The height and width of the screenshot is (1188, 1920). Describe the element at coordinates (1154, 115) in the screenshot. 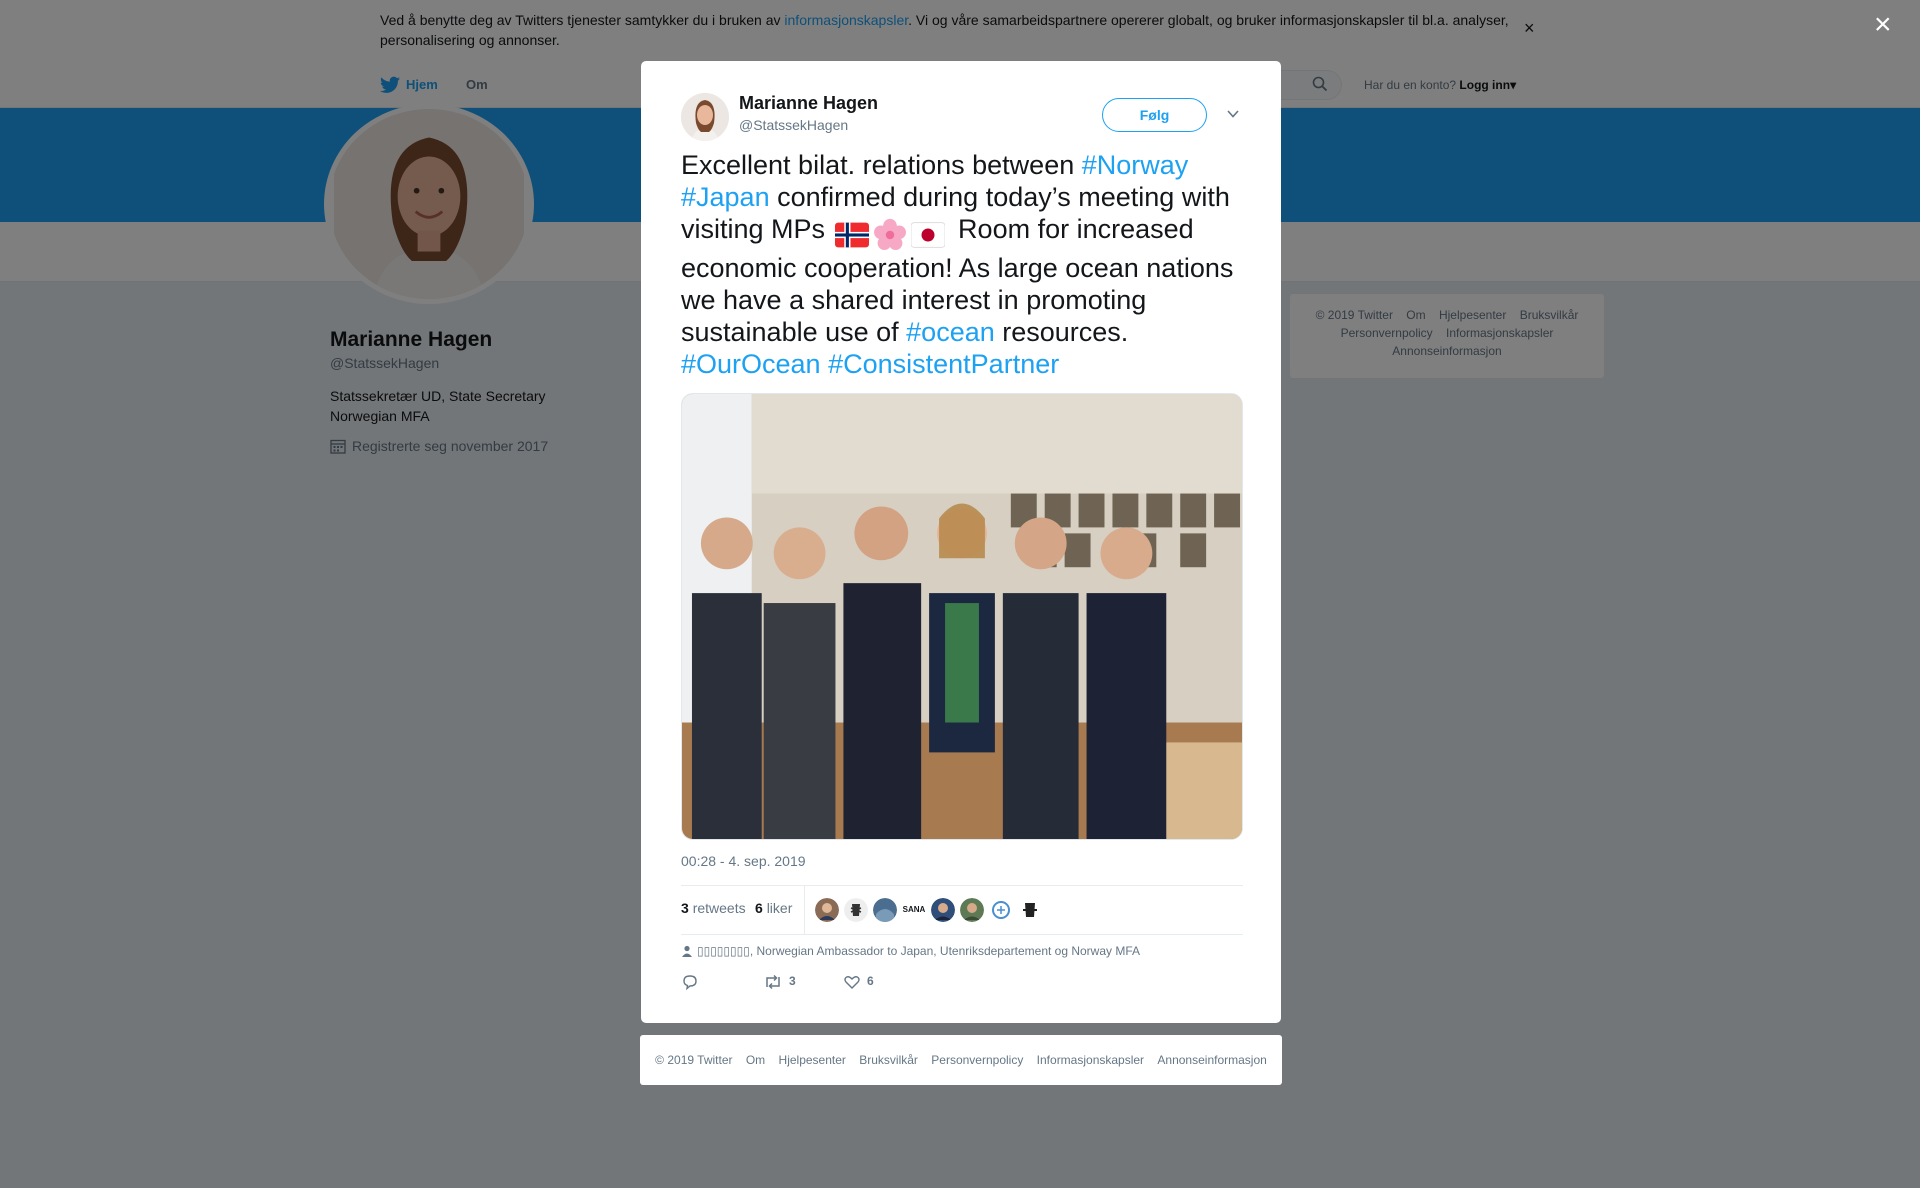

I see `follow-button: Følg` at that location.